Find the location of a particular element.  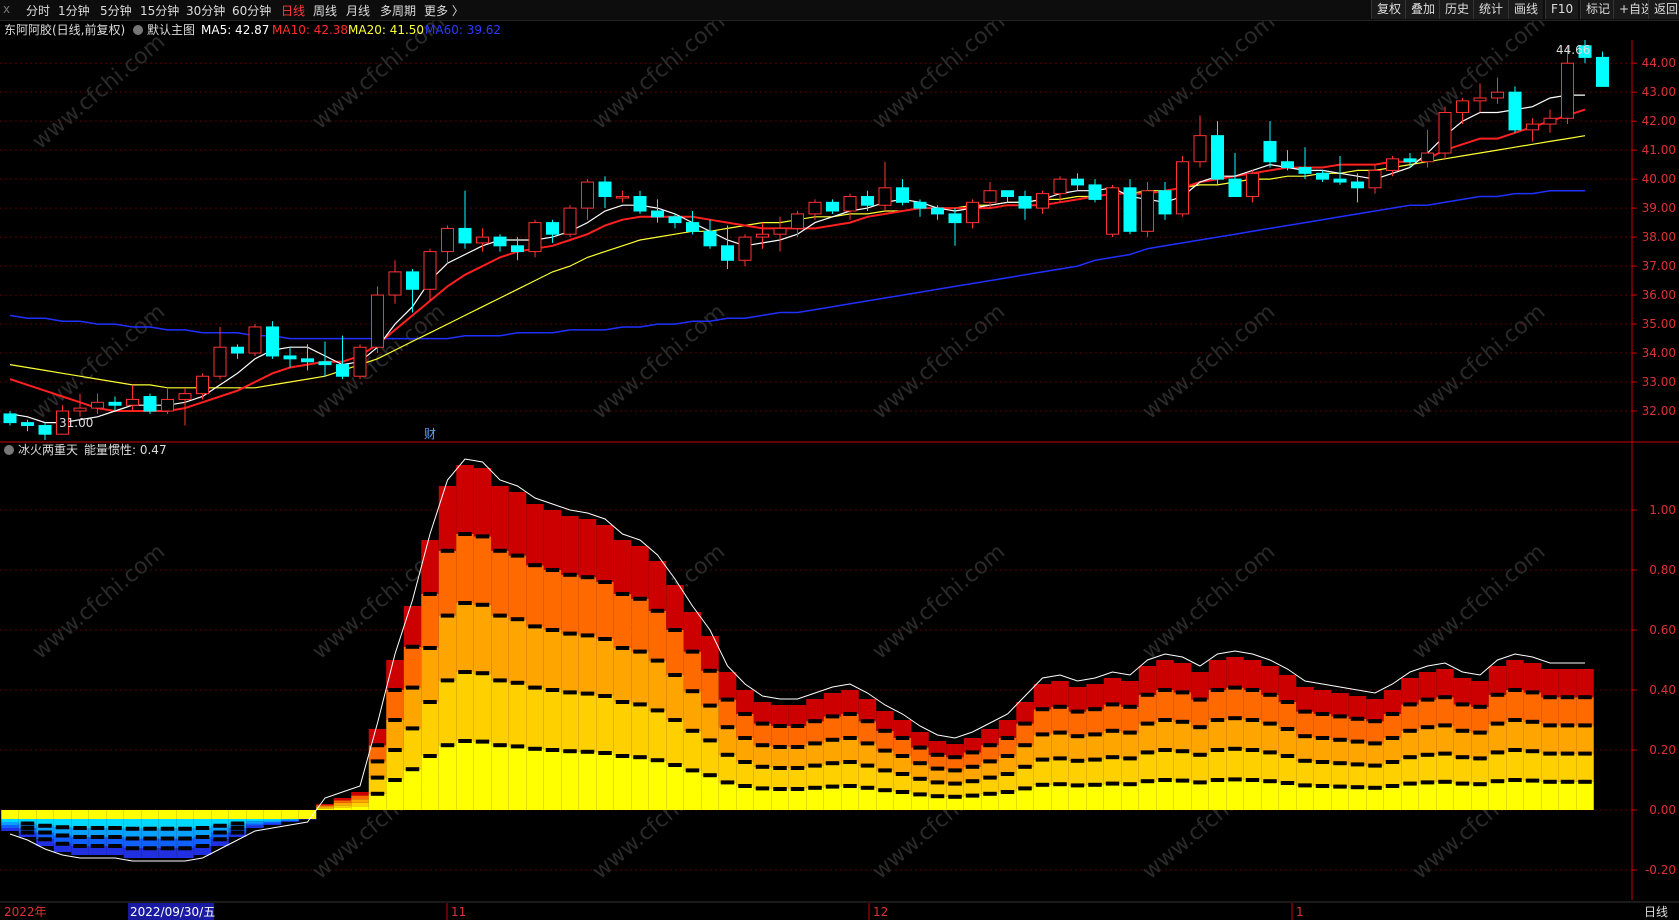

low-marker: 31.00 is located at coordinates (76, 423).